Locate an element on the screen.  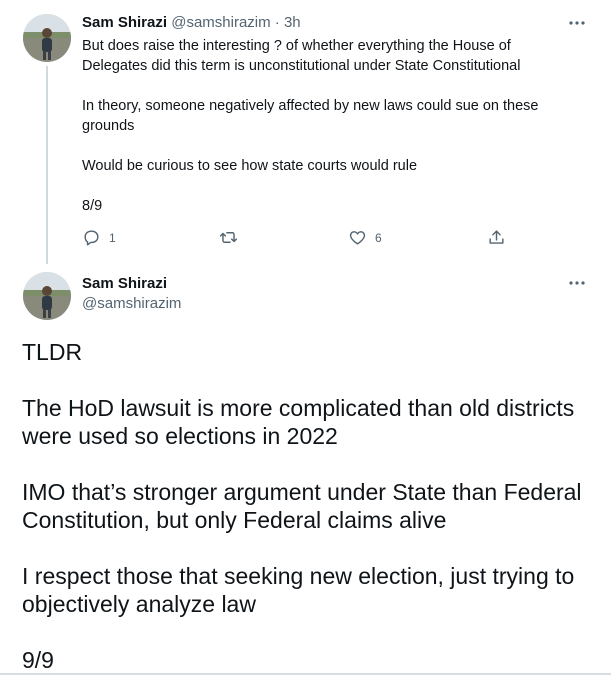
timestamp: 3h is located at coordinates (292, 22).